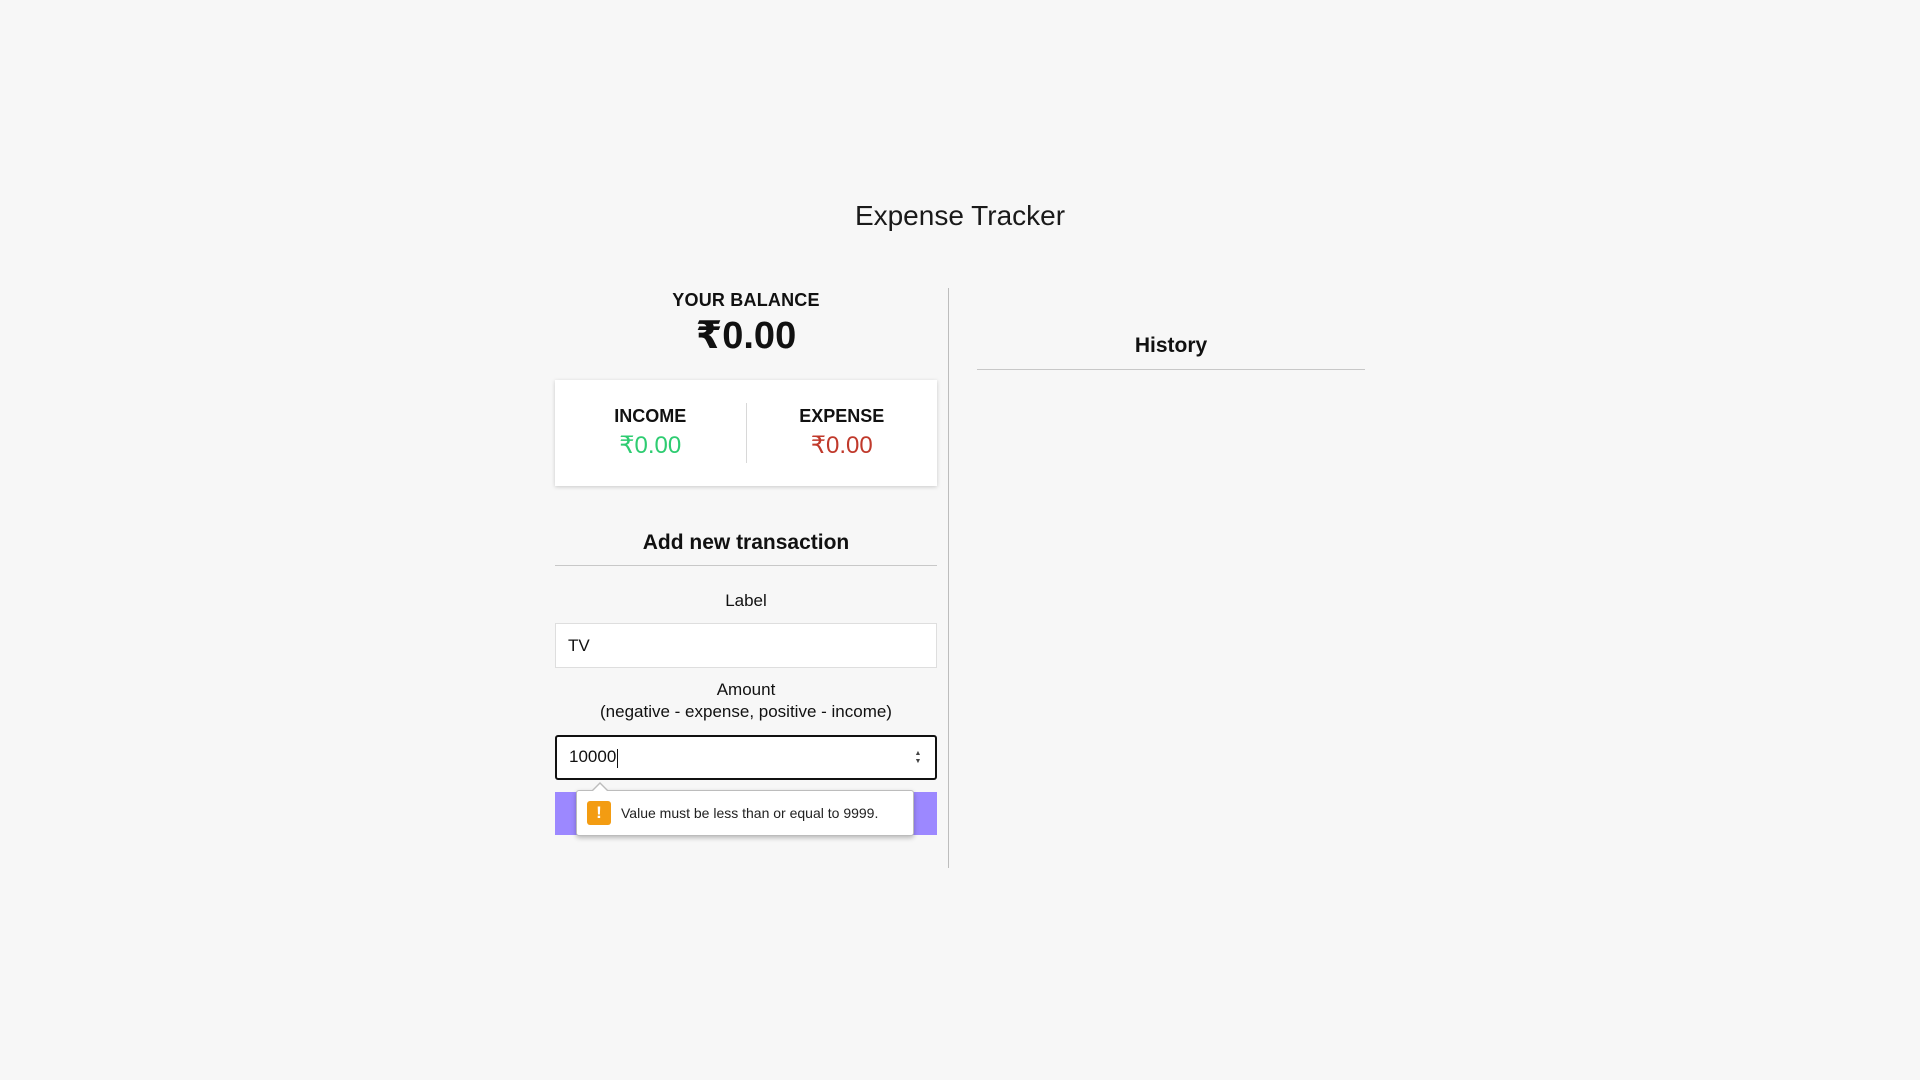 The width and height of the screenshot is (1920, 1080). What do you see at coordinates (1171, 329) in the screenshot?
I see `right-column: History` at bounding box center [1171, 329].